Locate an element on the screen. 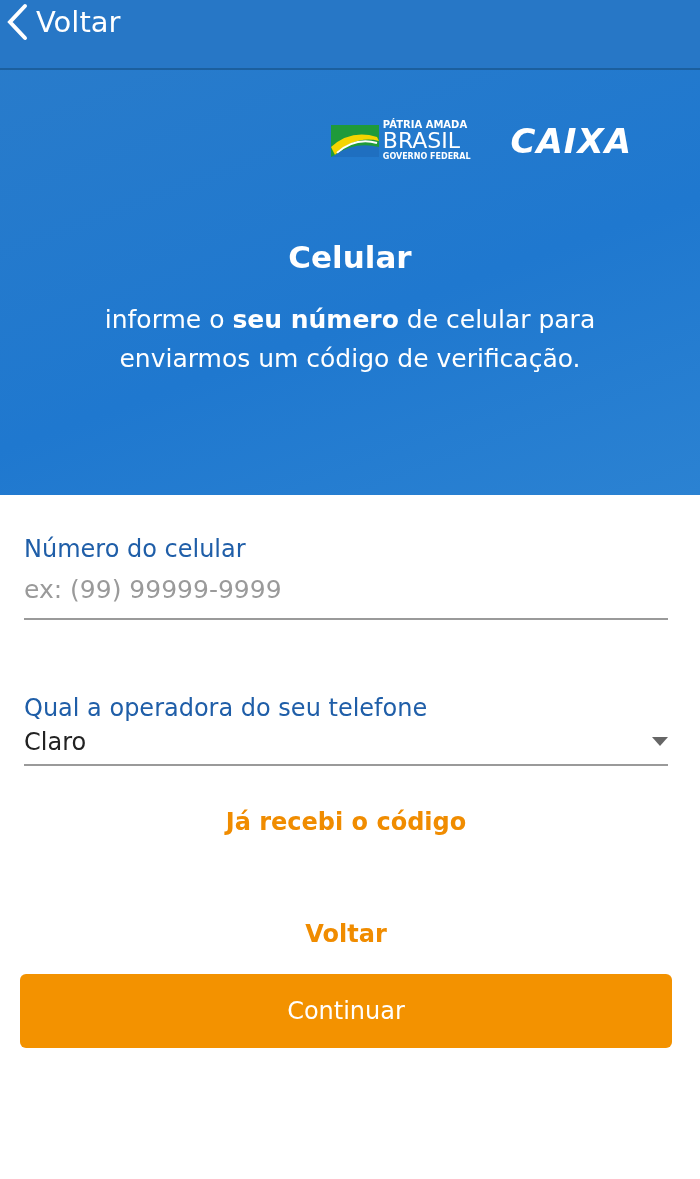 This screenshot has height=1179, width=700. link: Voltar is located at coordinates (346, 934).